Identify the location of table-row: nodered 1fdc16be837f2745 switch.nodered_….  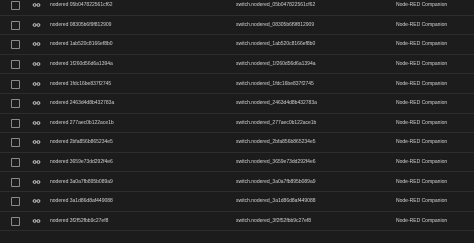
(237, 84).